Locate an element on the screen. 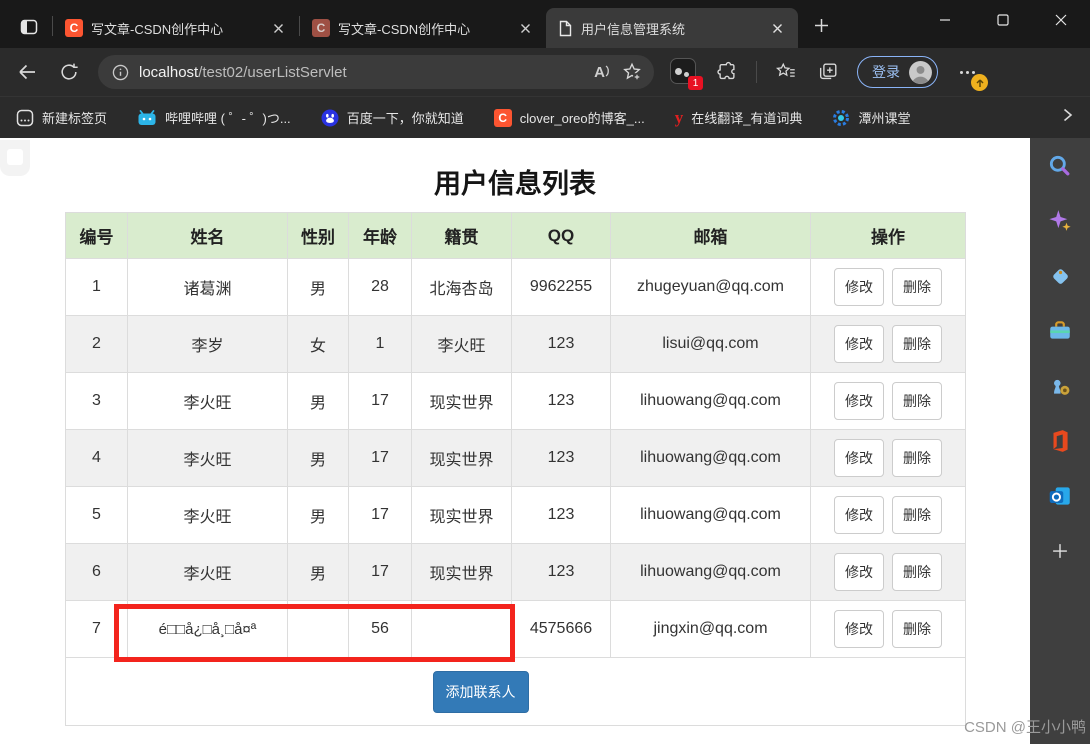  bookmark-tanzhou: 潭州课堂 is located at coordinates (871, 117).